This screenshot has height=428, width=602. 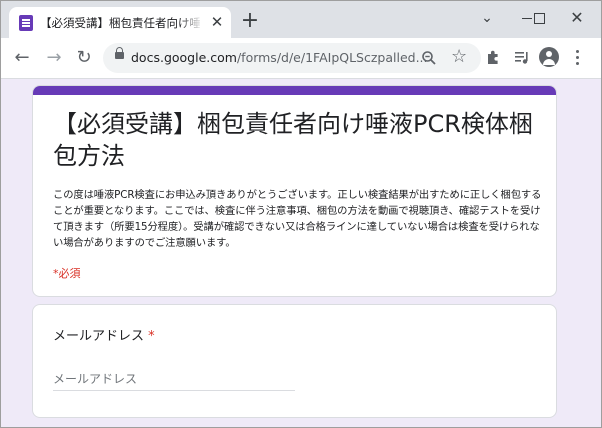 I want to click on form-accent-bar, so click(x=294, y=90).